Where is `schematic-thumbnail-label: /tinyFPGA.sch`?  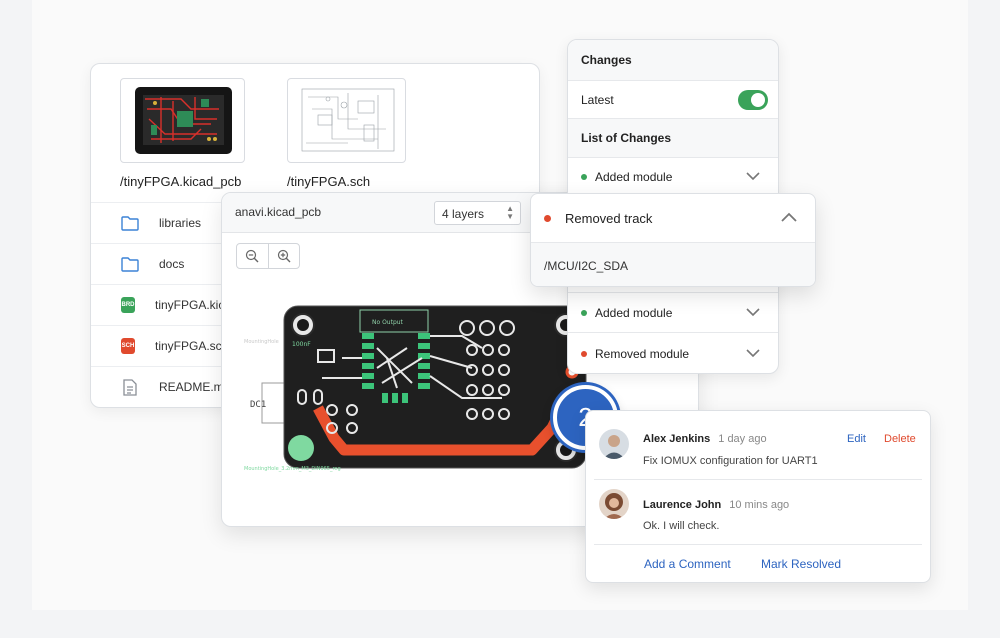 schematic-thumbnail-label: /tinyFPGA.sch is located at coordinates (329, 181).